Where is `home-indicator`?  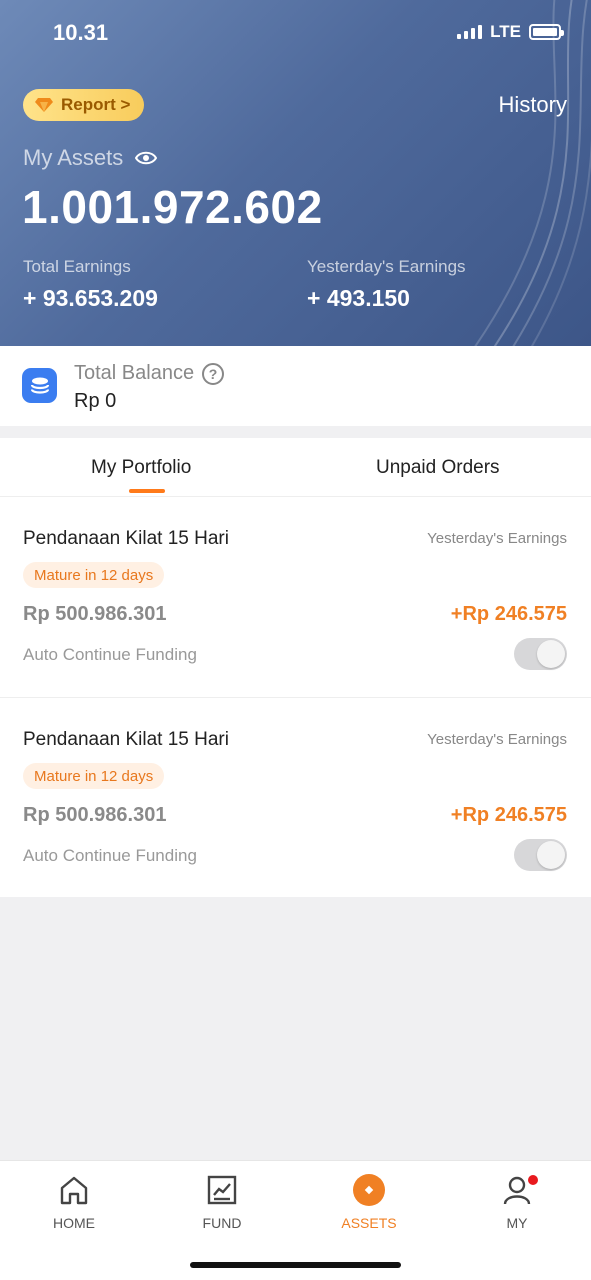
home-indicator is located at coordinates (295, 1265).